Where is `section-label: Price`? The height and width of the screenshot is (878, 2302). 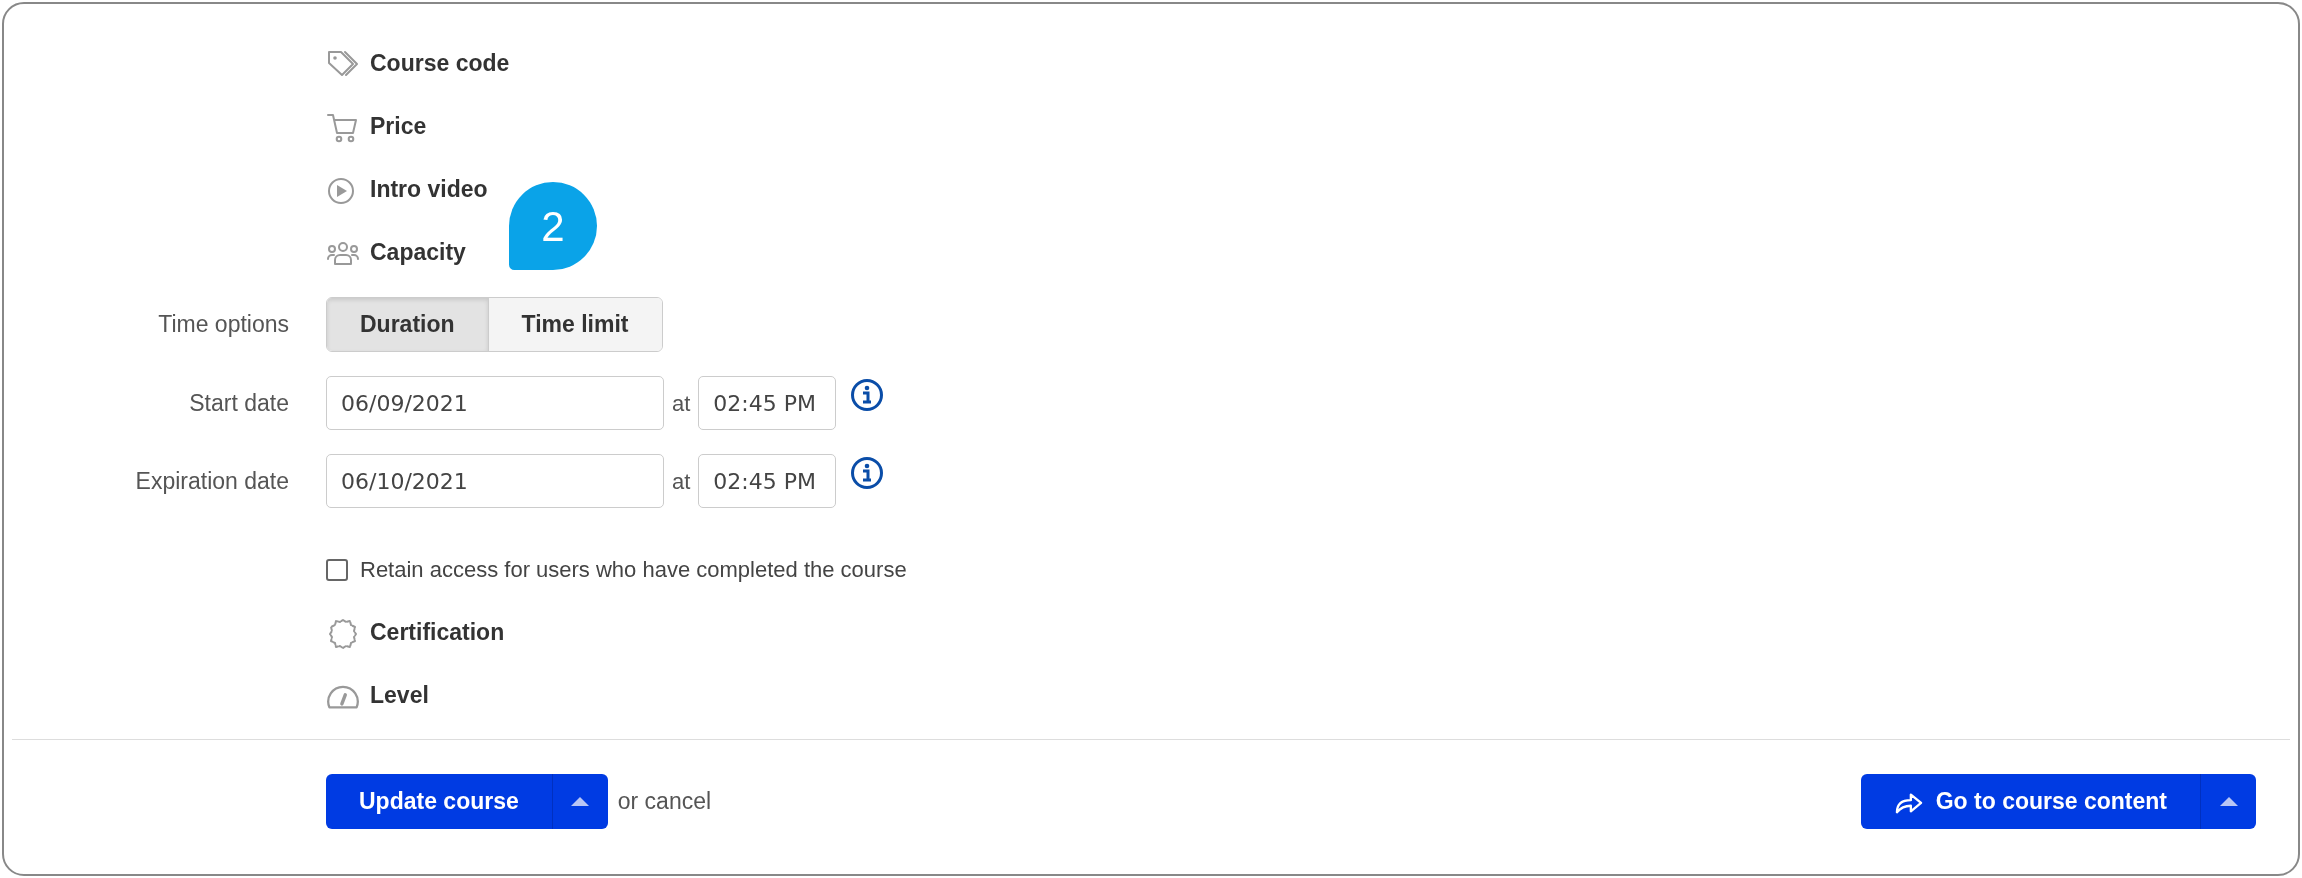
section-label: Price is located at coordinates (398, 126).